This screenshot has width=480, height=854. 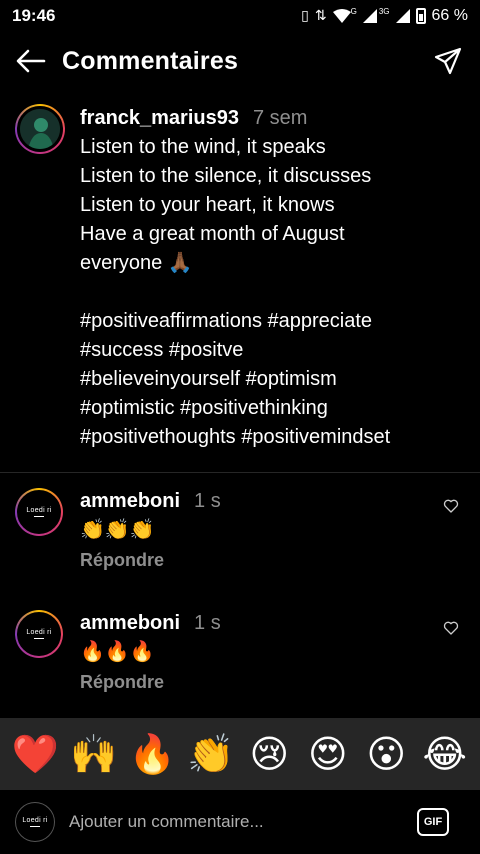 What do you see at coordinates (433, 822) in the screenshot?
I see `gif-button: GIF` at bounding box center [433, 822].